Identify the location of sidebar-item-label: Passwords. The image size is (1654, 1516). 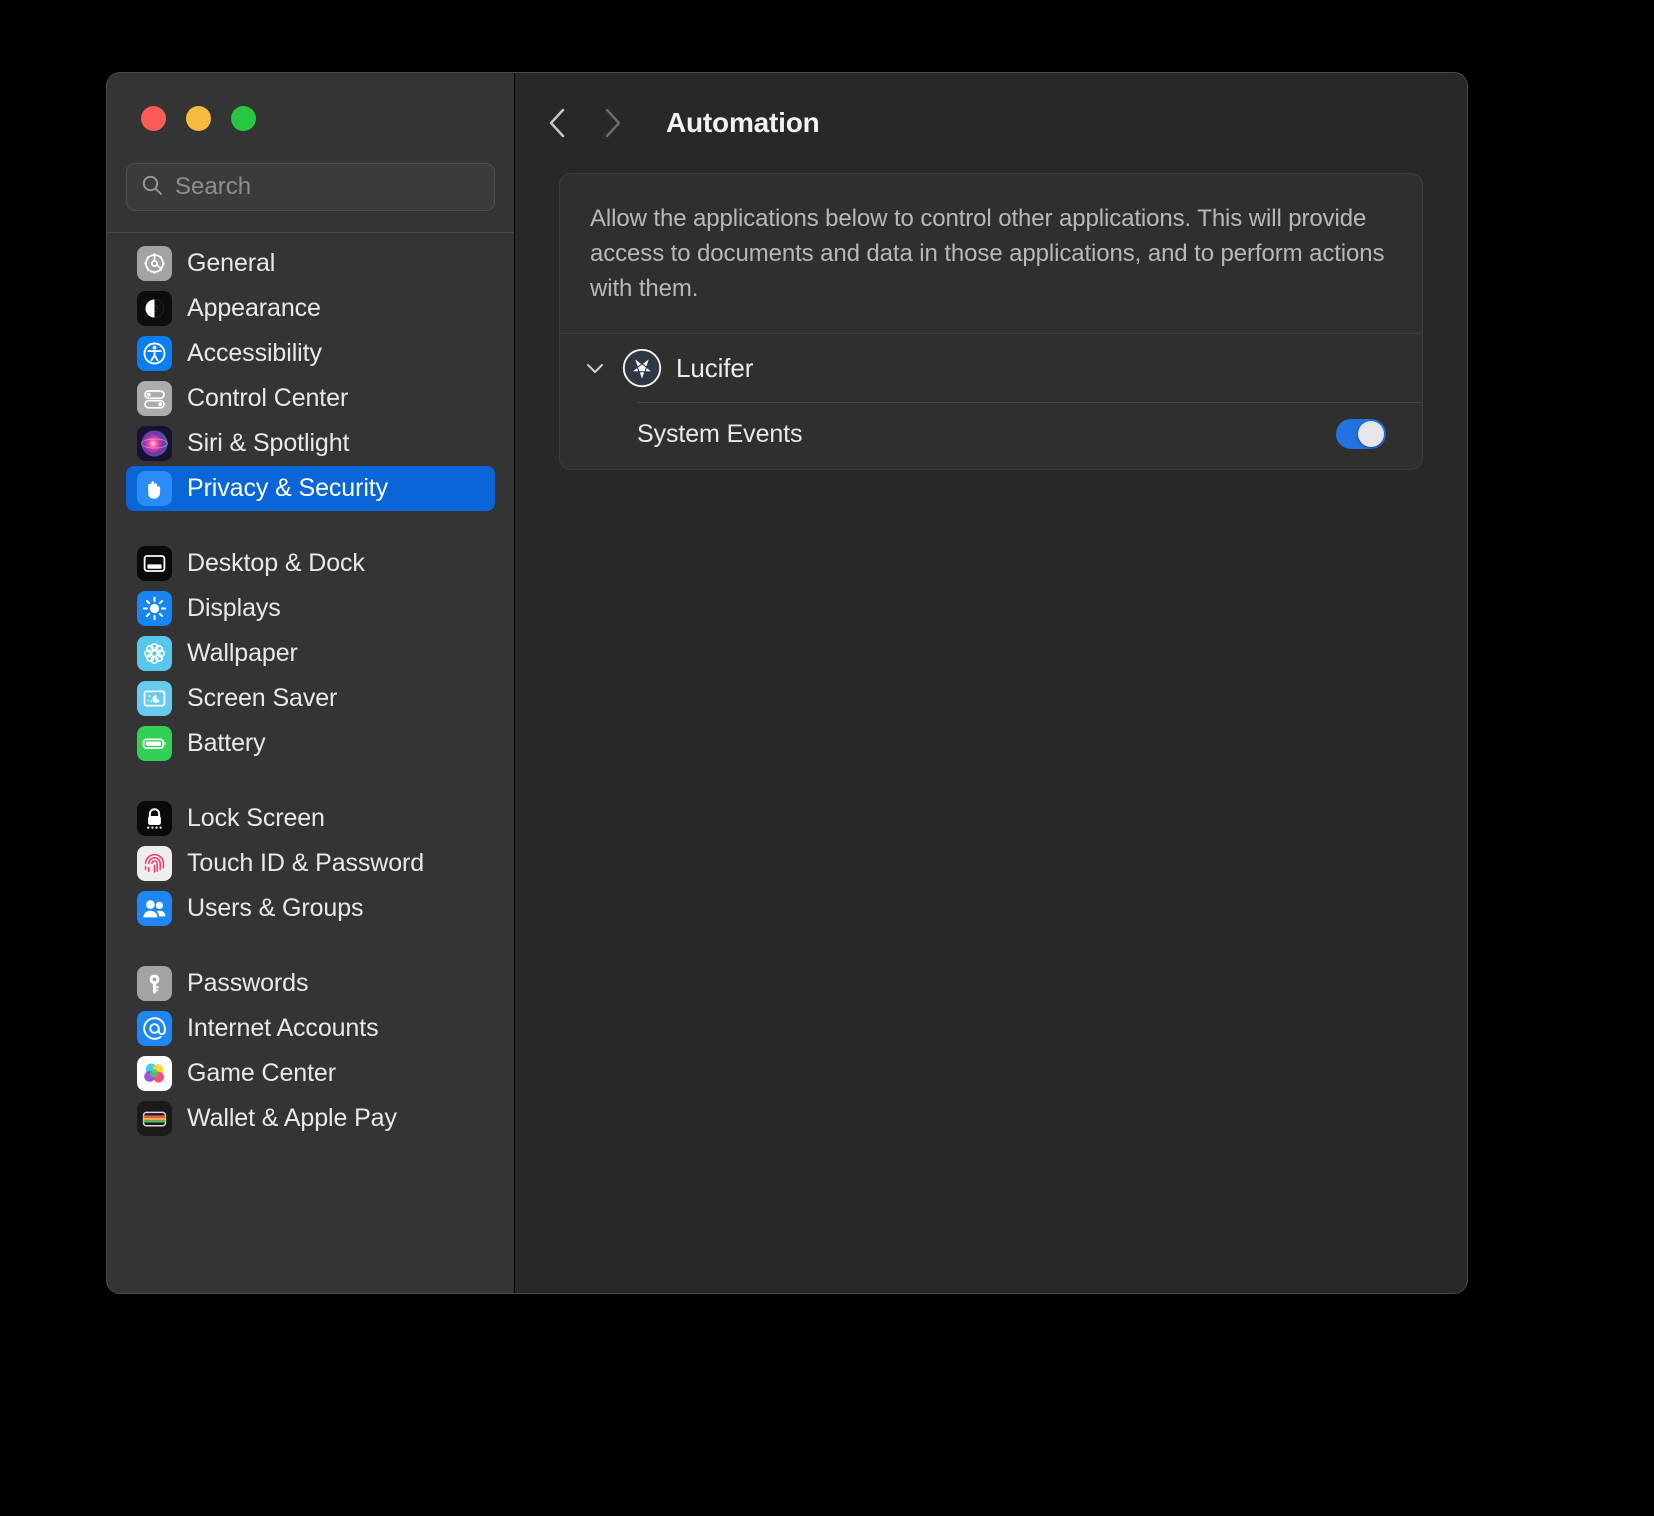
(248, 983).